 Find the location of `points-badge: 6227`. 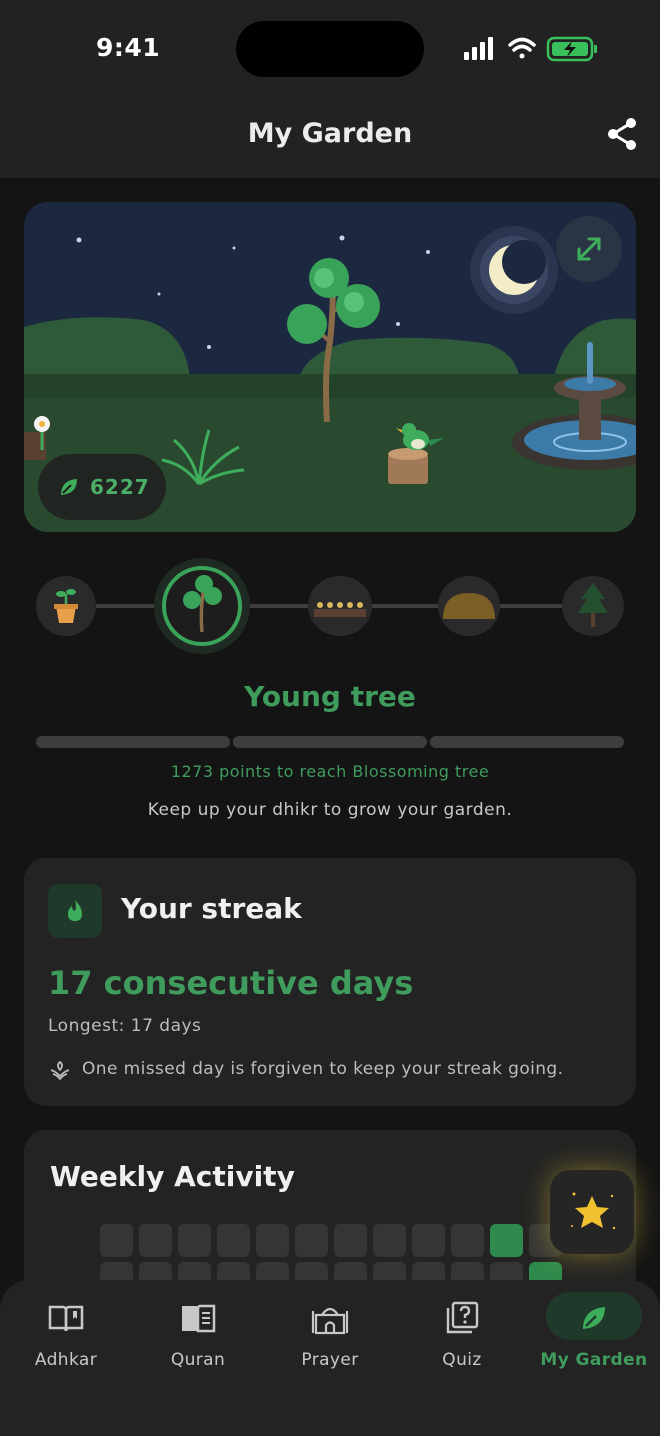

points-badge: 6227 is located at coordinates (102, 487).